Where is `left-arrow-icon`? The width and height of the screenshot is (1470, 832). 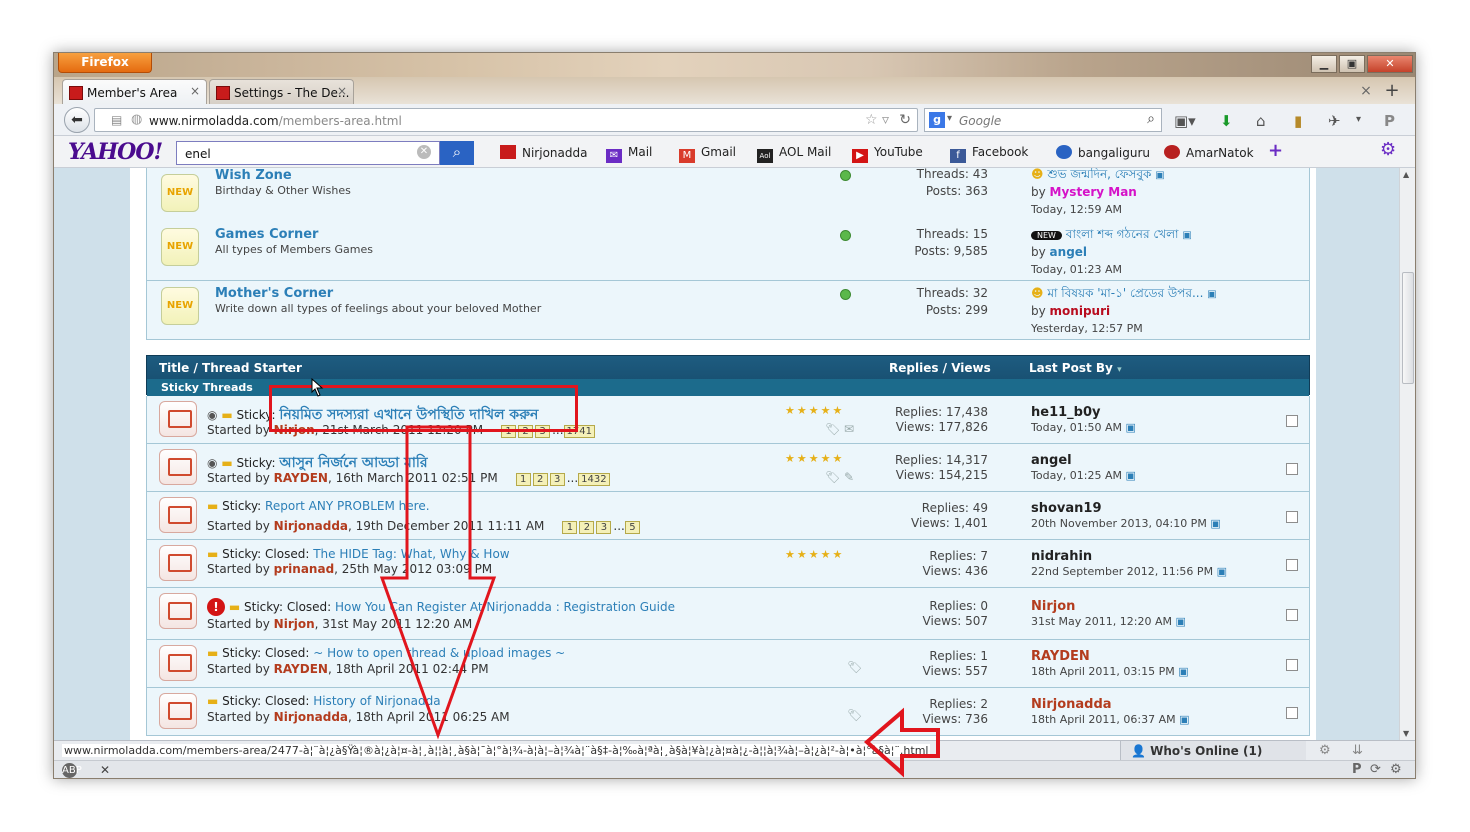 left-arrow-icon is located at coordinates (901, 742).